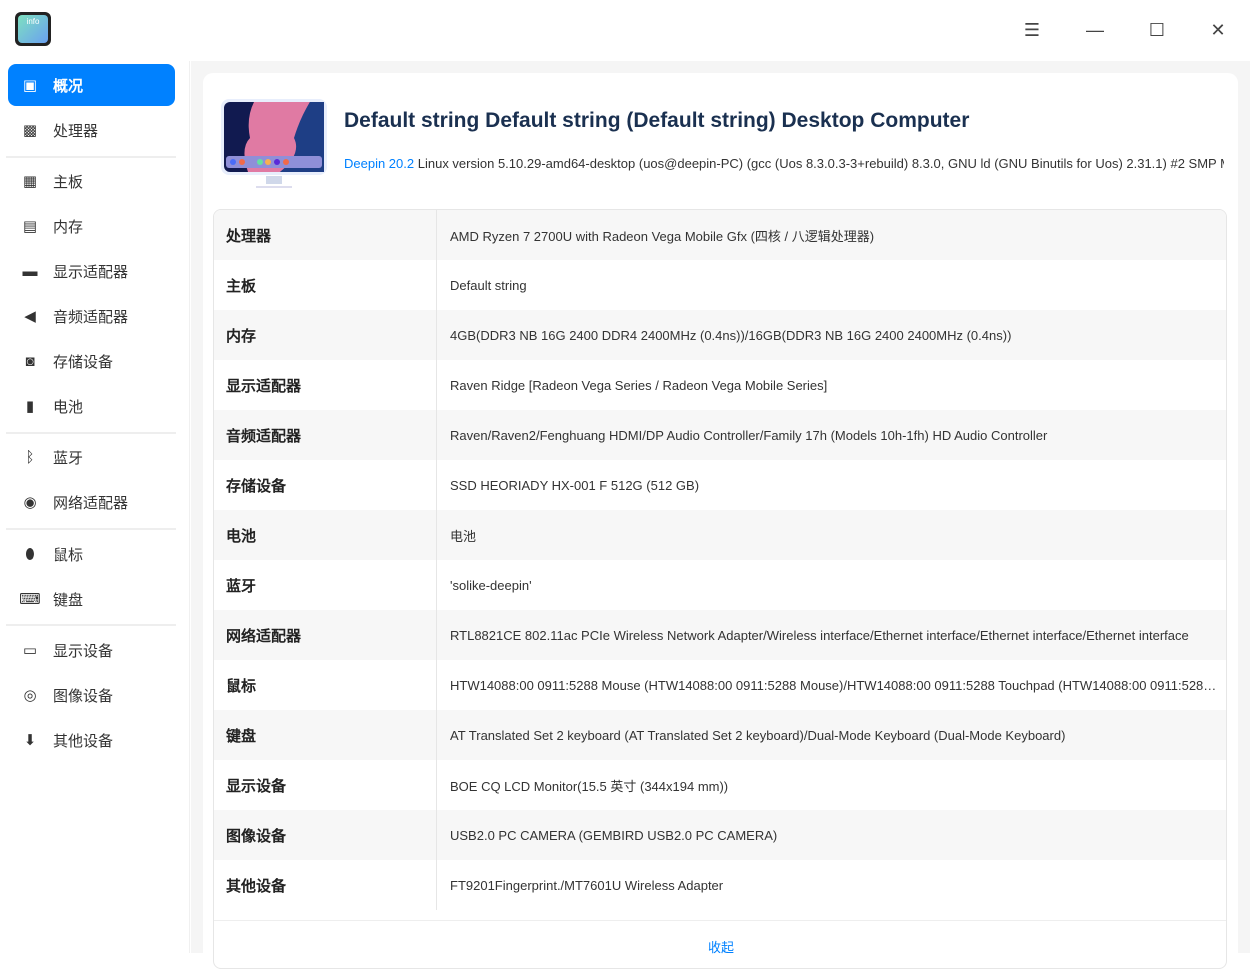 Image resolution: width=1250 pixels, height=969 pixels. I want to click on table-row: 蓝牙 'solike-deepin', so click(720, 585).